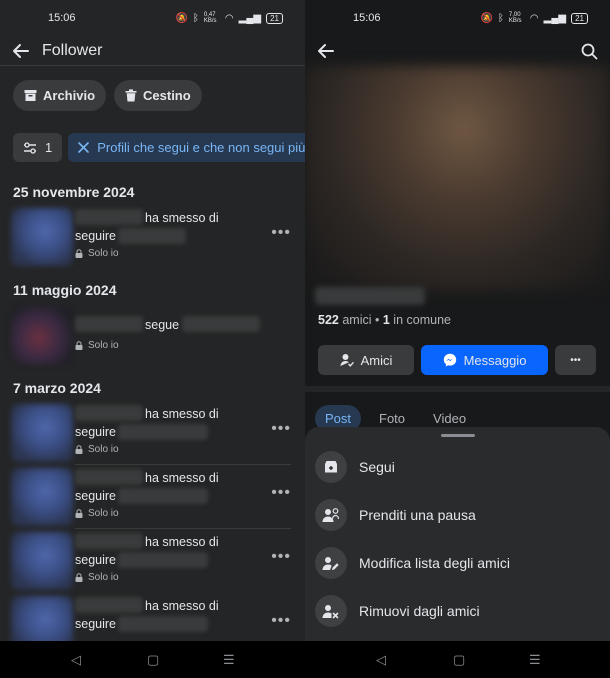 The image size is (610, 678). Describe the element at coordinates (457, 435) in the screenshot. I see `sheet-handle` at that location.